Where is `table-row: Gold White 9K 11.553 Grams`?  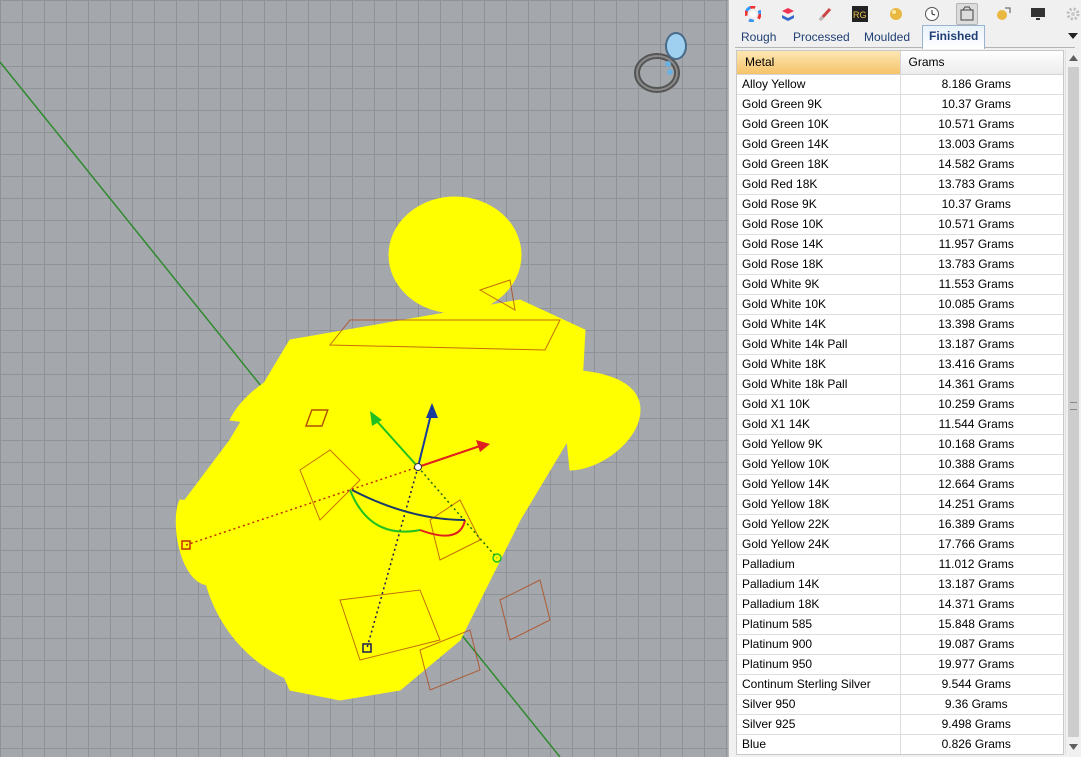 table-row: Gold White 9K 11.553 Grams is located at coordinates (900, 284).